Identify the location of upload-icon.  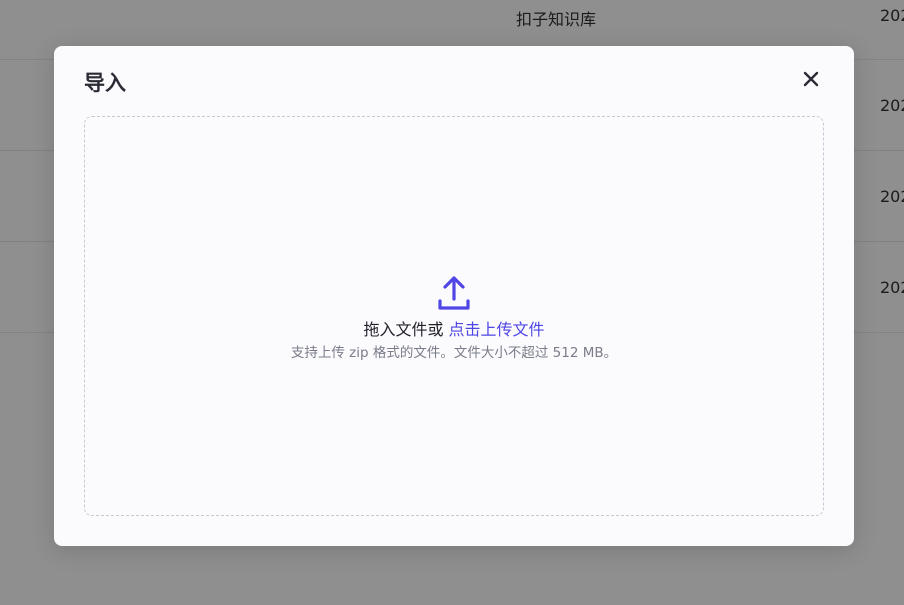
(454, 294).